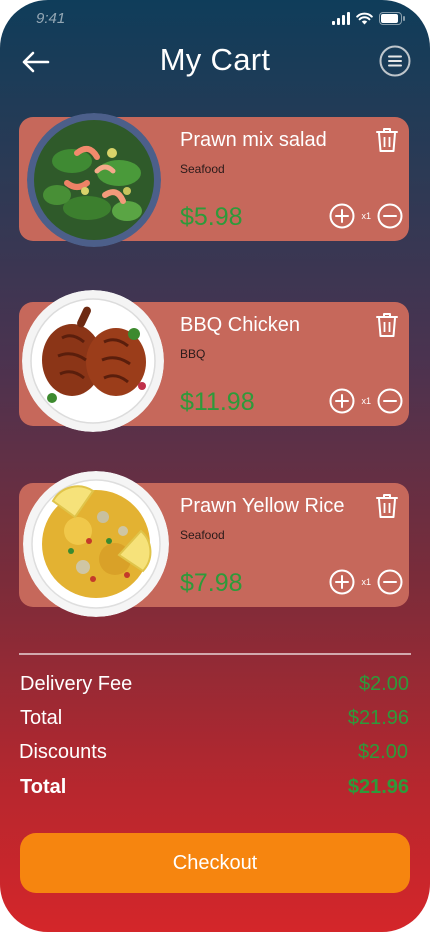  I want to click on discounts-label: Discounts, so click(63, 752).